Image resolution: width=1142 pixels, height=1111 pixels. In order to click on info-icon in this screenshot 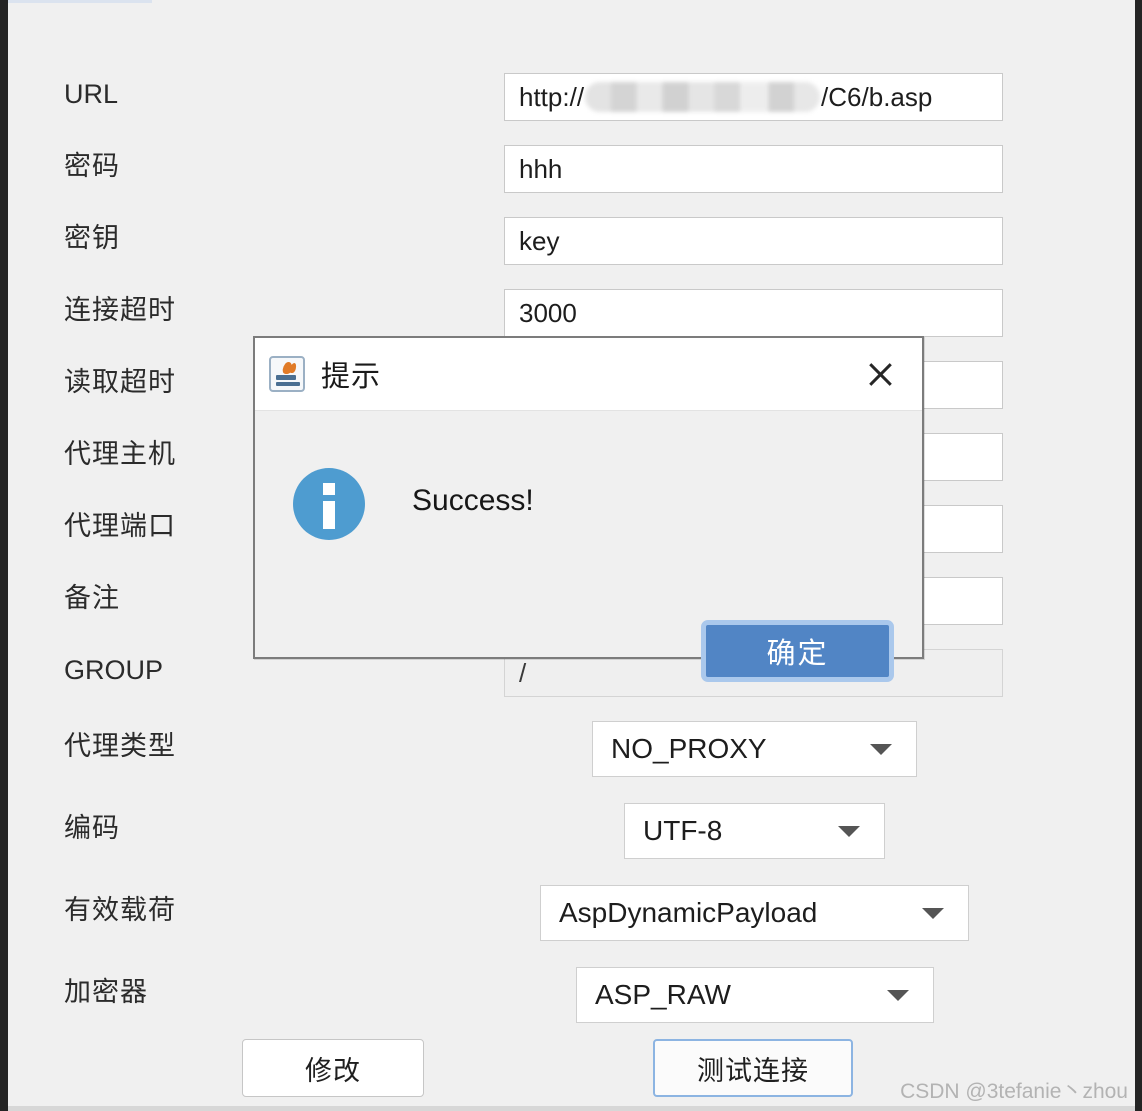, I will do `click(329, 504)`.